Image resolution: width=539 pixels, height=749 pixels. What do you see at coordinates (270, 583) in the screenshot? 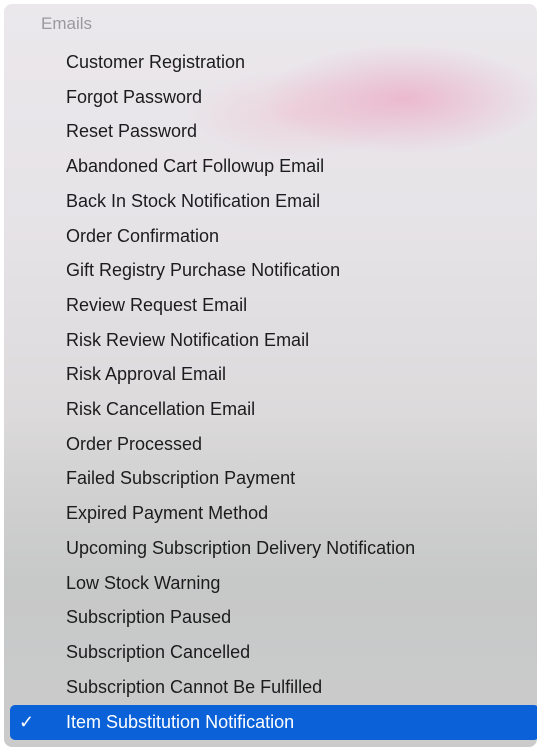
I see `menu-item-low-stock-warning: Low Stock Warning` at bounding box center [270, 583].